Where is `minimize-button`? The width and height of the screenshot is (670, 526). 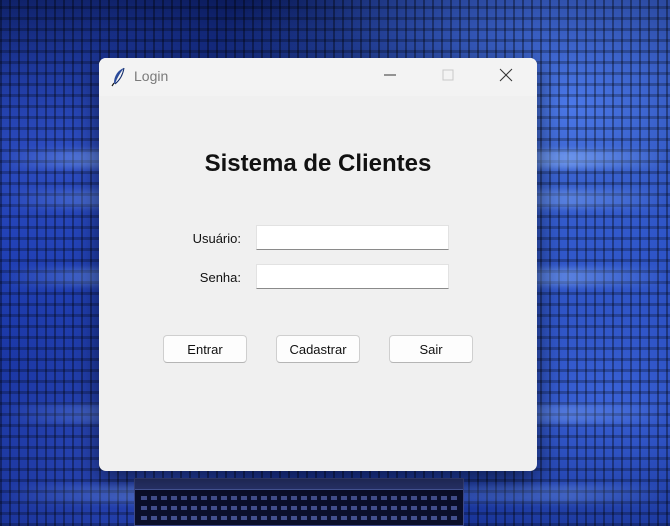
minimize-button is located at coordinates (390, 77).